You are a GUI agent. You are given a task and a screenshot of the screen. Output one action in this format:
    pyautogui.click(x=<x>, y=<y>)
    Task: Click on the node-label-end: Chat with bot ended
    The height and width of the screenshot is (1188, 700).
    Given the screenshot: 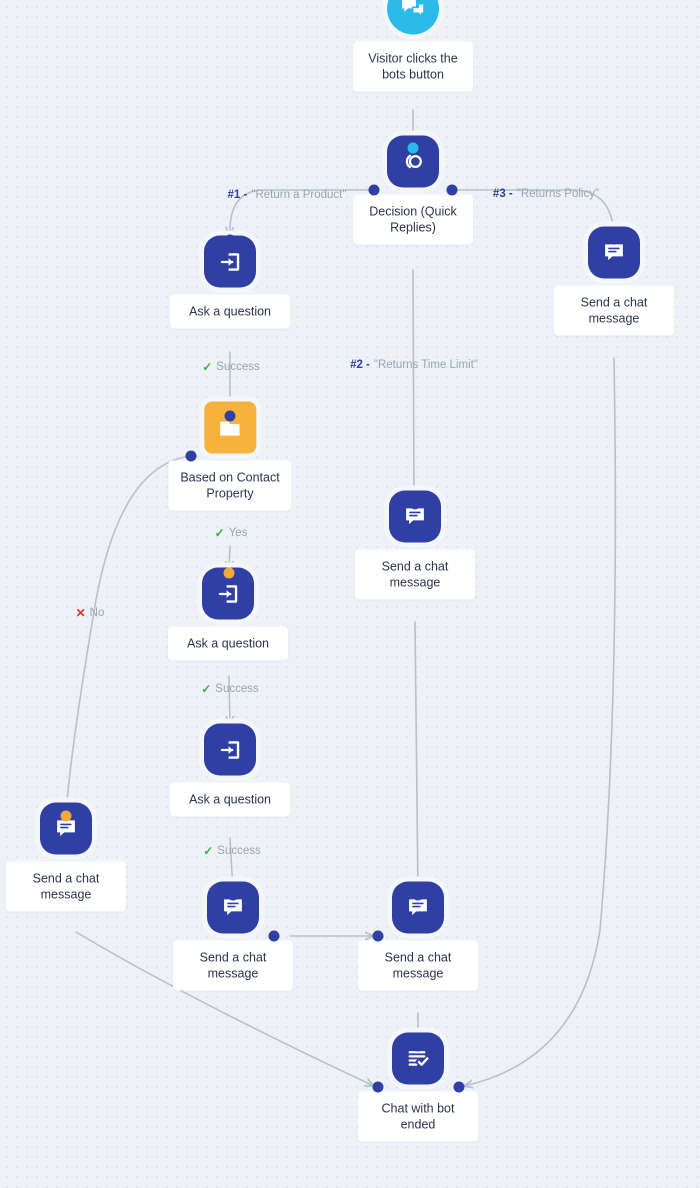 What is the action you would take?
    pyautogui.click(x=418, y=1116)
    